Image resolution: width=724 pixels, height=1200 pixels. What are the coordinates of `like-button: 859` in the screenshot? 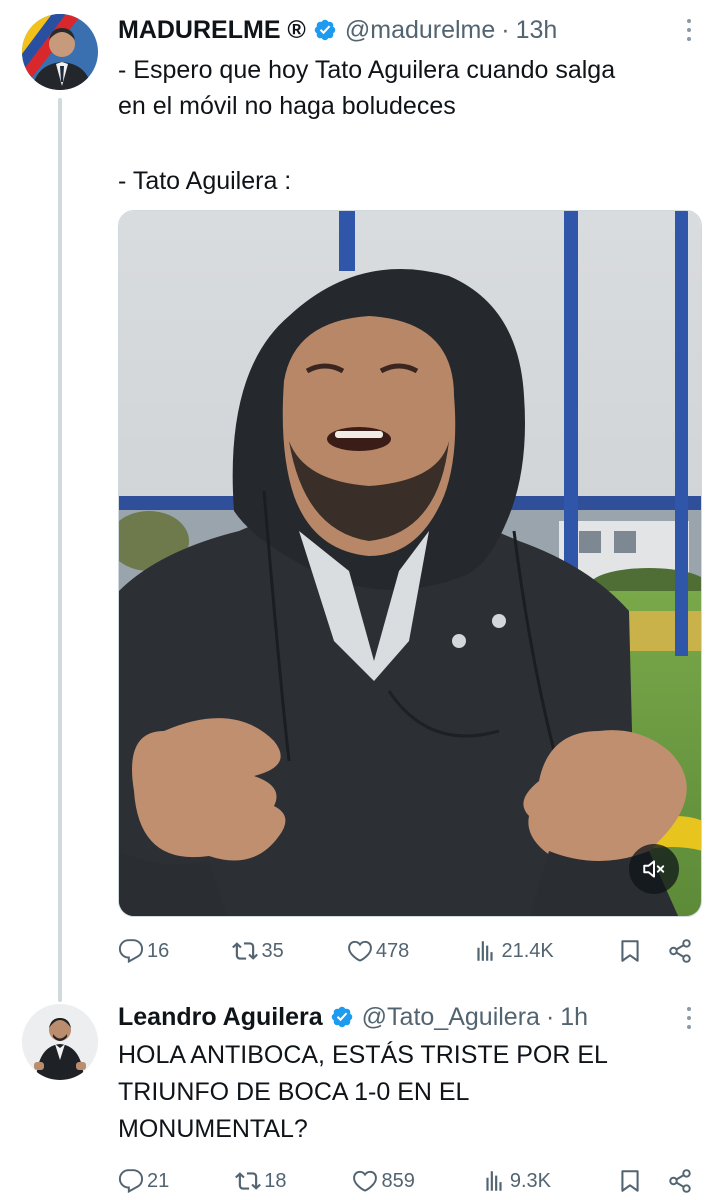 It's located at (383, 1181).